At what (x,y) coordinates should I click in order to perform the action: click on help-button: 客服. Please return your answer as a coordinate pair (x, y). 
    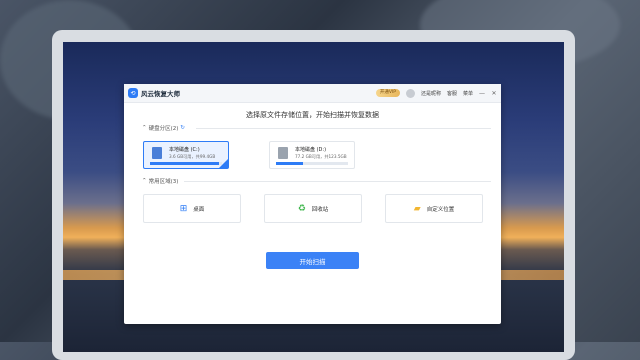
    Looking at the image, I should click on (452, 93).